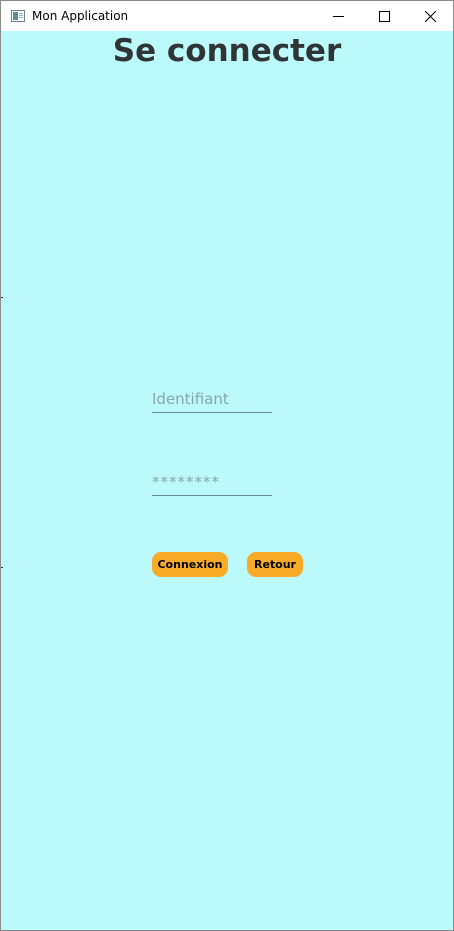  Describe the element at coordinates (227, 51) in the screenshot. I see `page-title: Se connecter` at that location.